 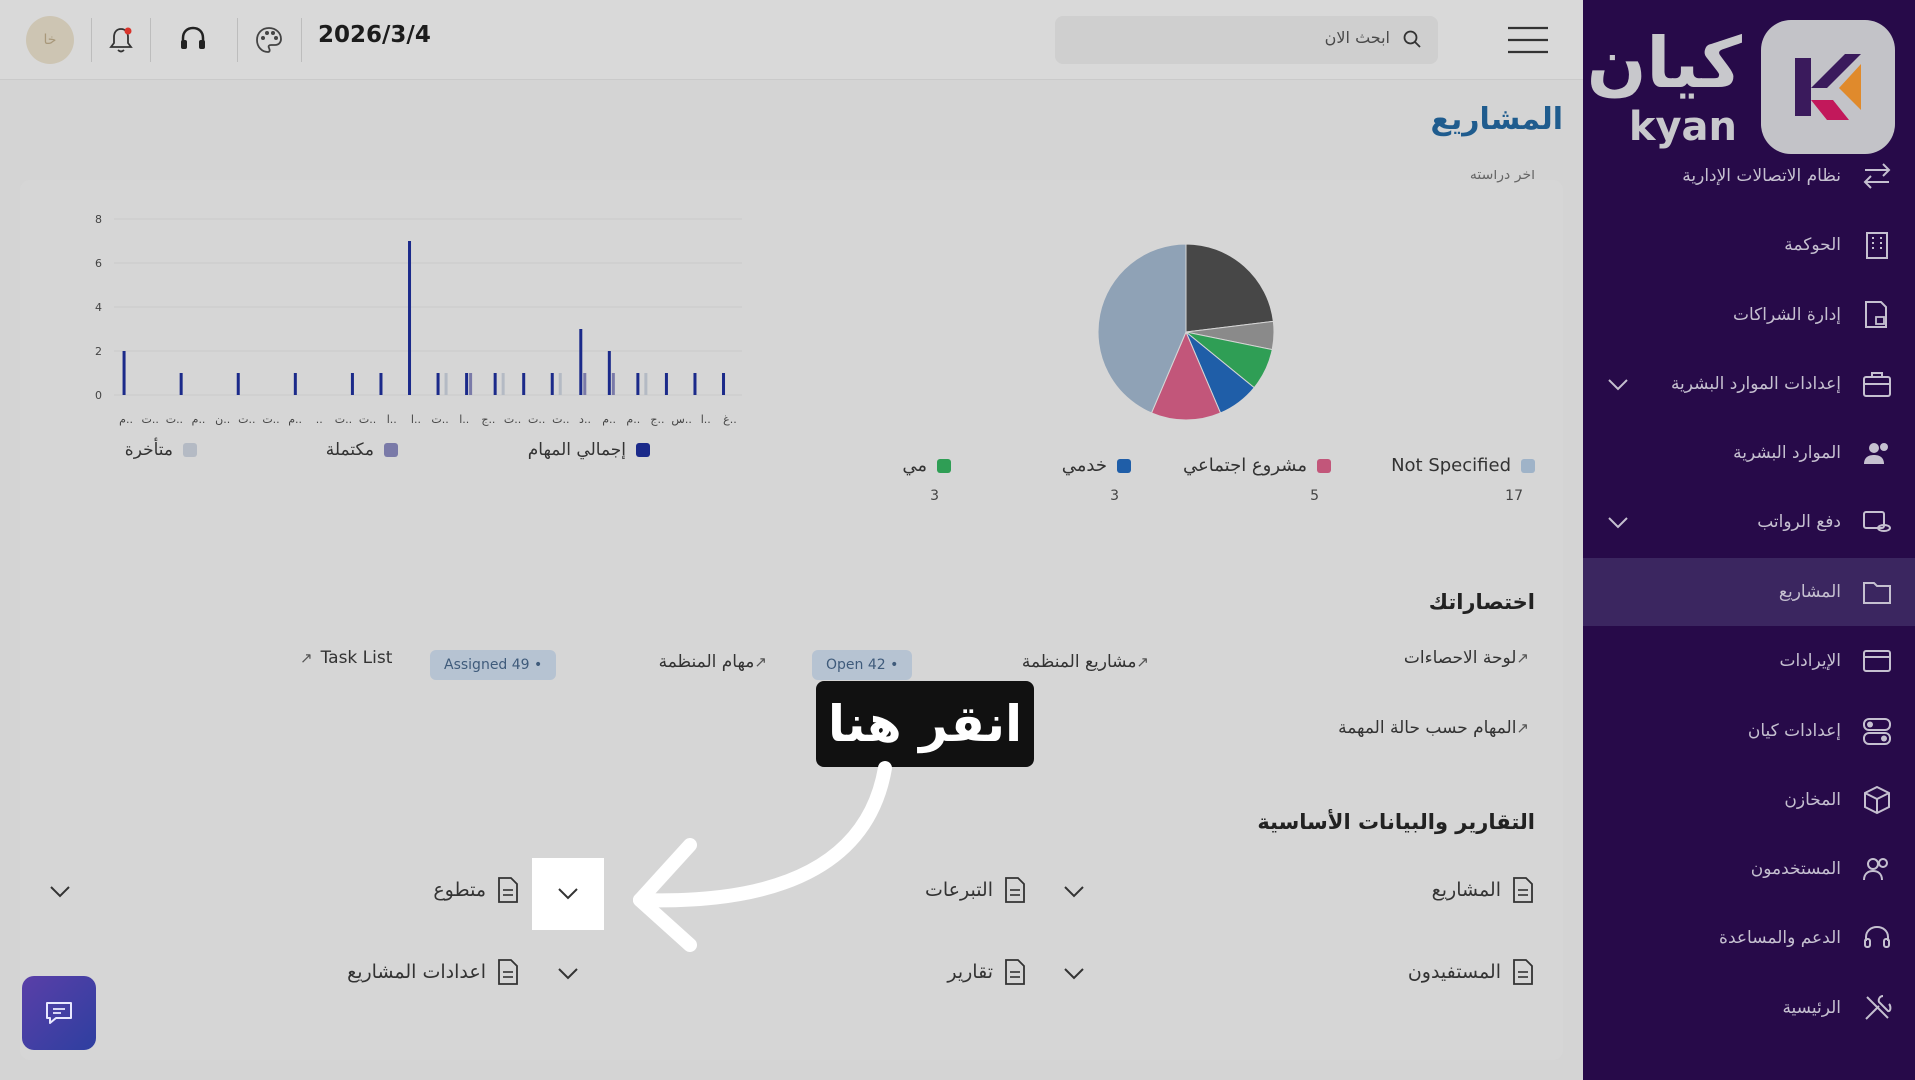 I want to click on sidebar-item-6: المشاريع, so click(x=1749, y=592).